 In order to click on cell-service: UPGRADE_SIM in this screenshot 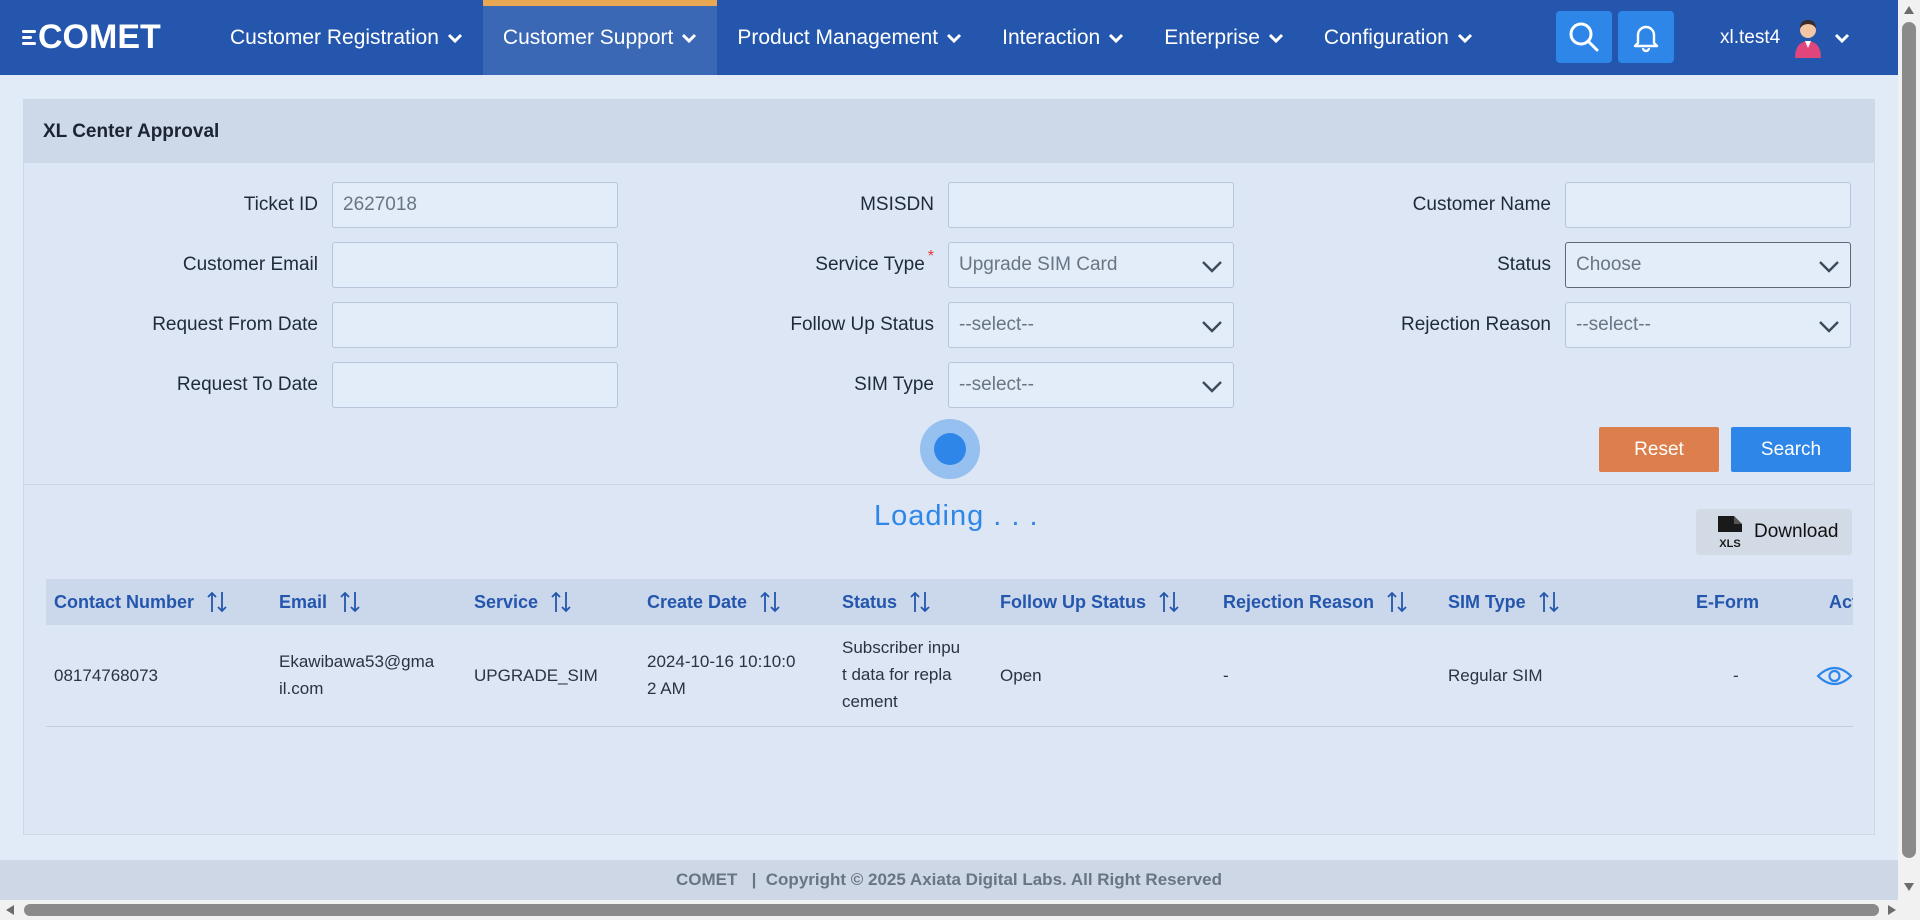, I will do `click(536, 675)`.